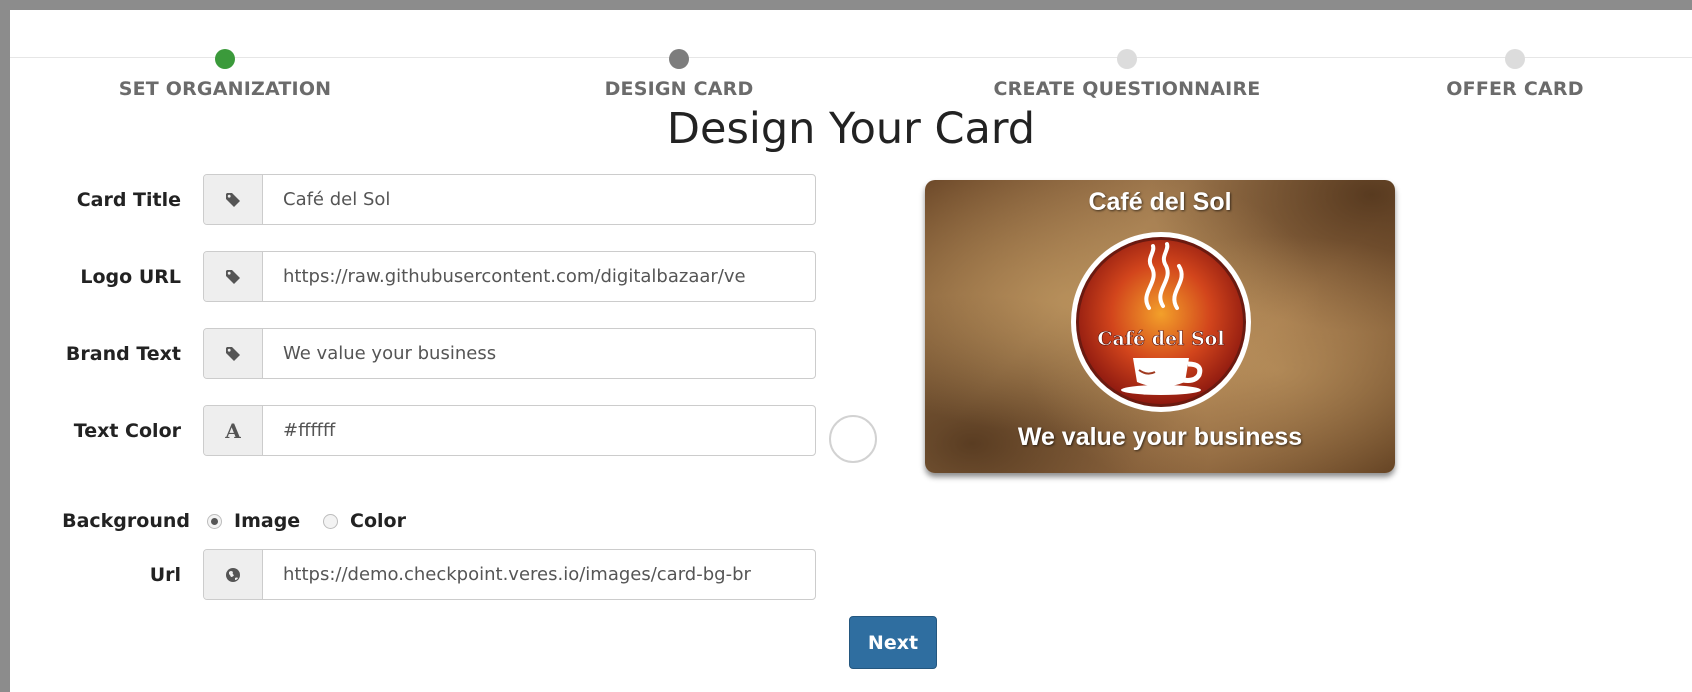  I want to click on globe-icon, so click(233, 574).